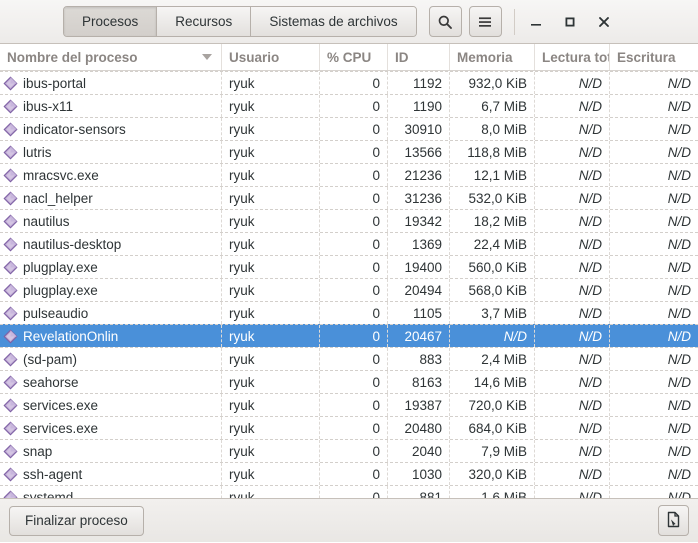  What do you see at coordinates (673, 520) in the screenshot?
I see `process-properties-button` at bounding box center [673, 520].